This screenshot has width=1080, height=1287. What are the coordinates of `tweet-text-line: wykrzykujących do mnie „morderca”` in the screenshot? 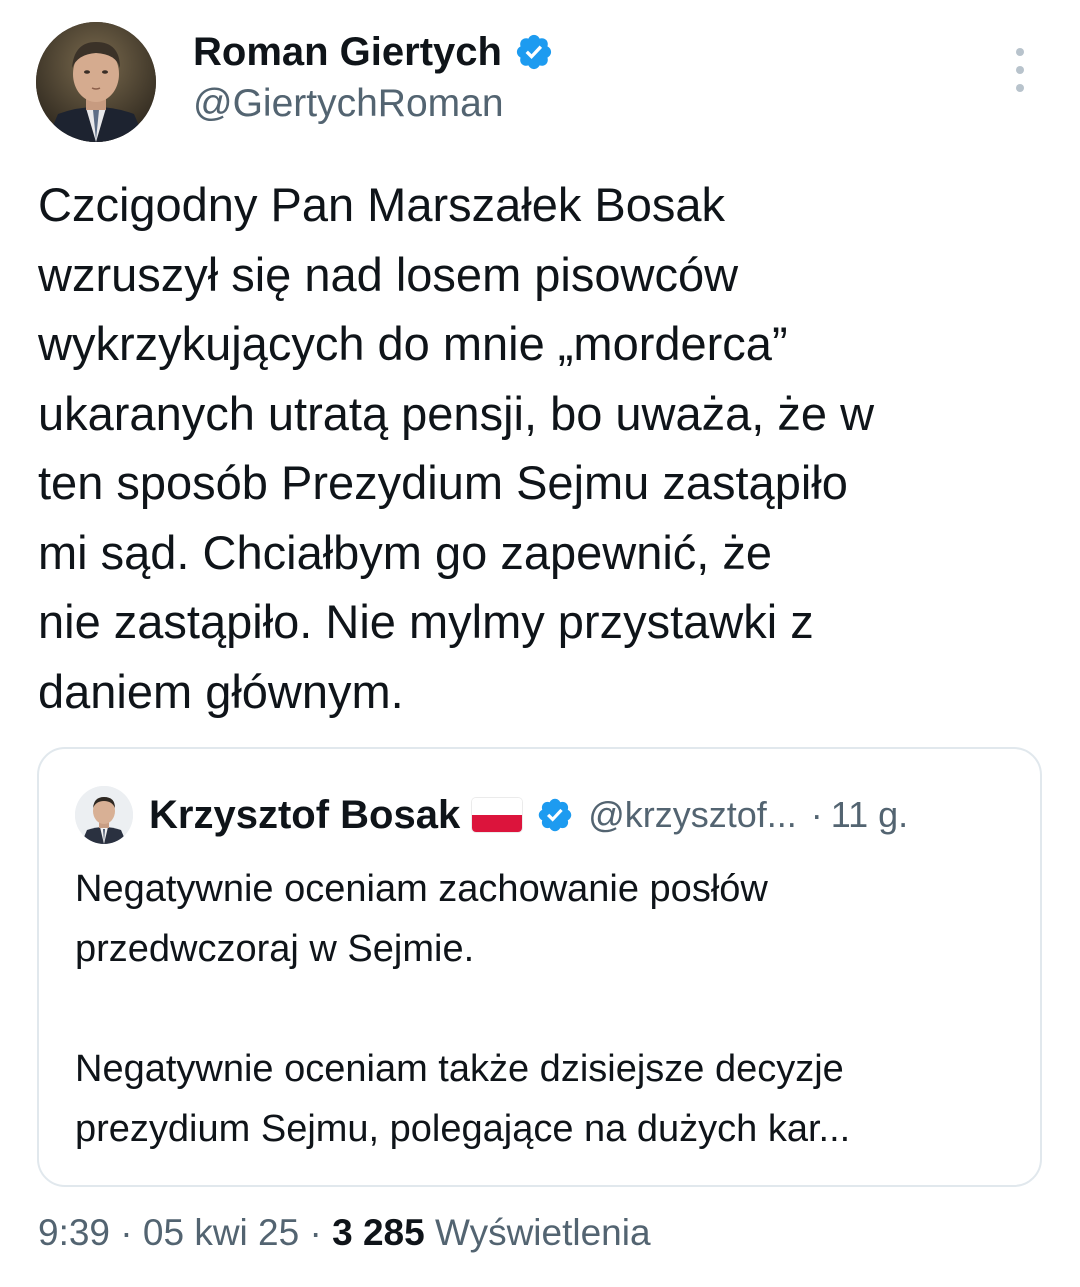 It's located at (413, 343).